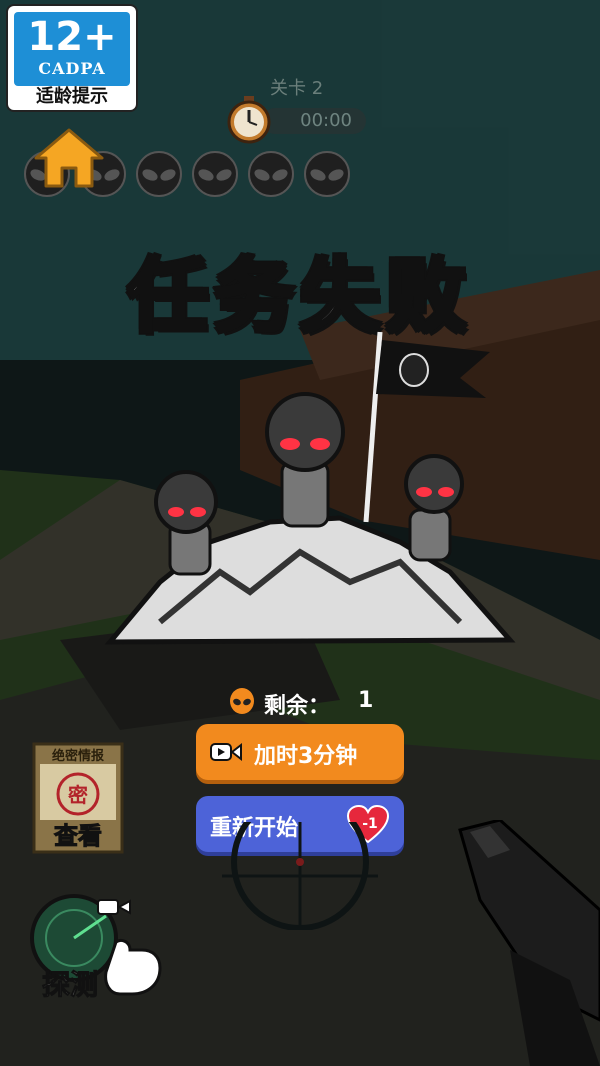 The image size is (600, 1066). I want to click on age-rating-badge: 12+ CADPA 适龄提示, so click(72, 58).